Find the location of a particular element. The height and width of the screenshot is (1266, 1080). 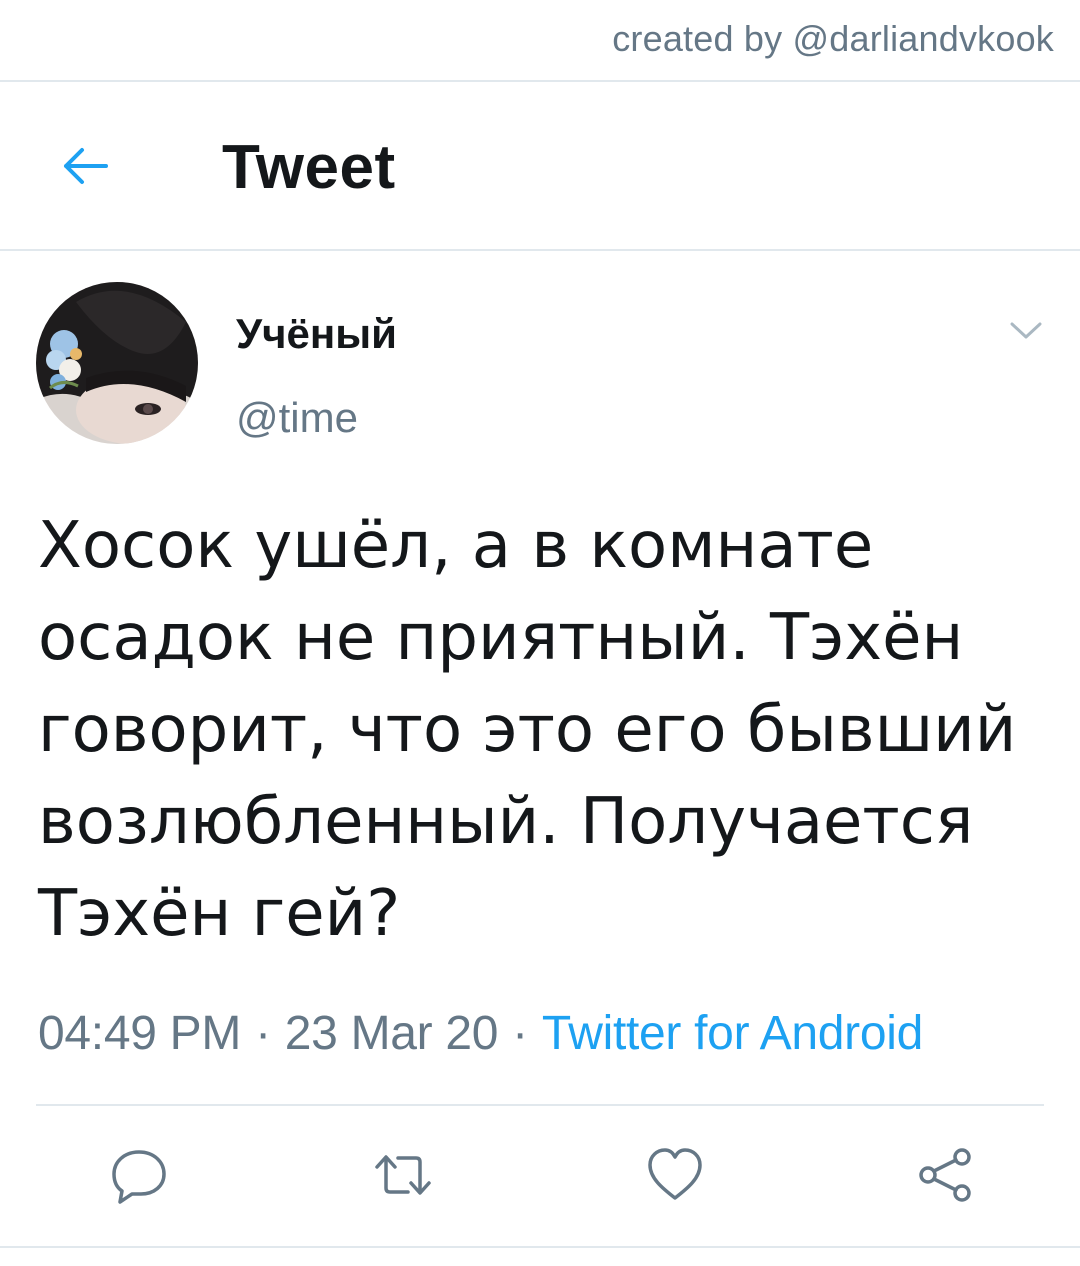

tweet-source-link: Twitter for Android is located at coordinates (732, 1033).